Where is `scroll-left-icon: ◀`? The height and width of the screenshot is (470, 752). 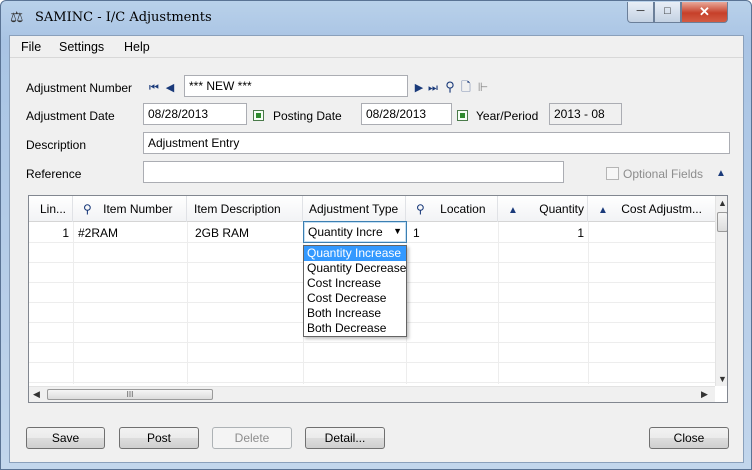
scroll-left-icon: ◀ is located at coordinates (36, 394).